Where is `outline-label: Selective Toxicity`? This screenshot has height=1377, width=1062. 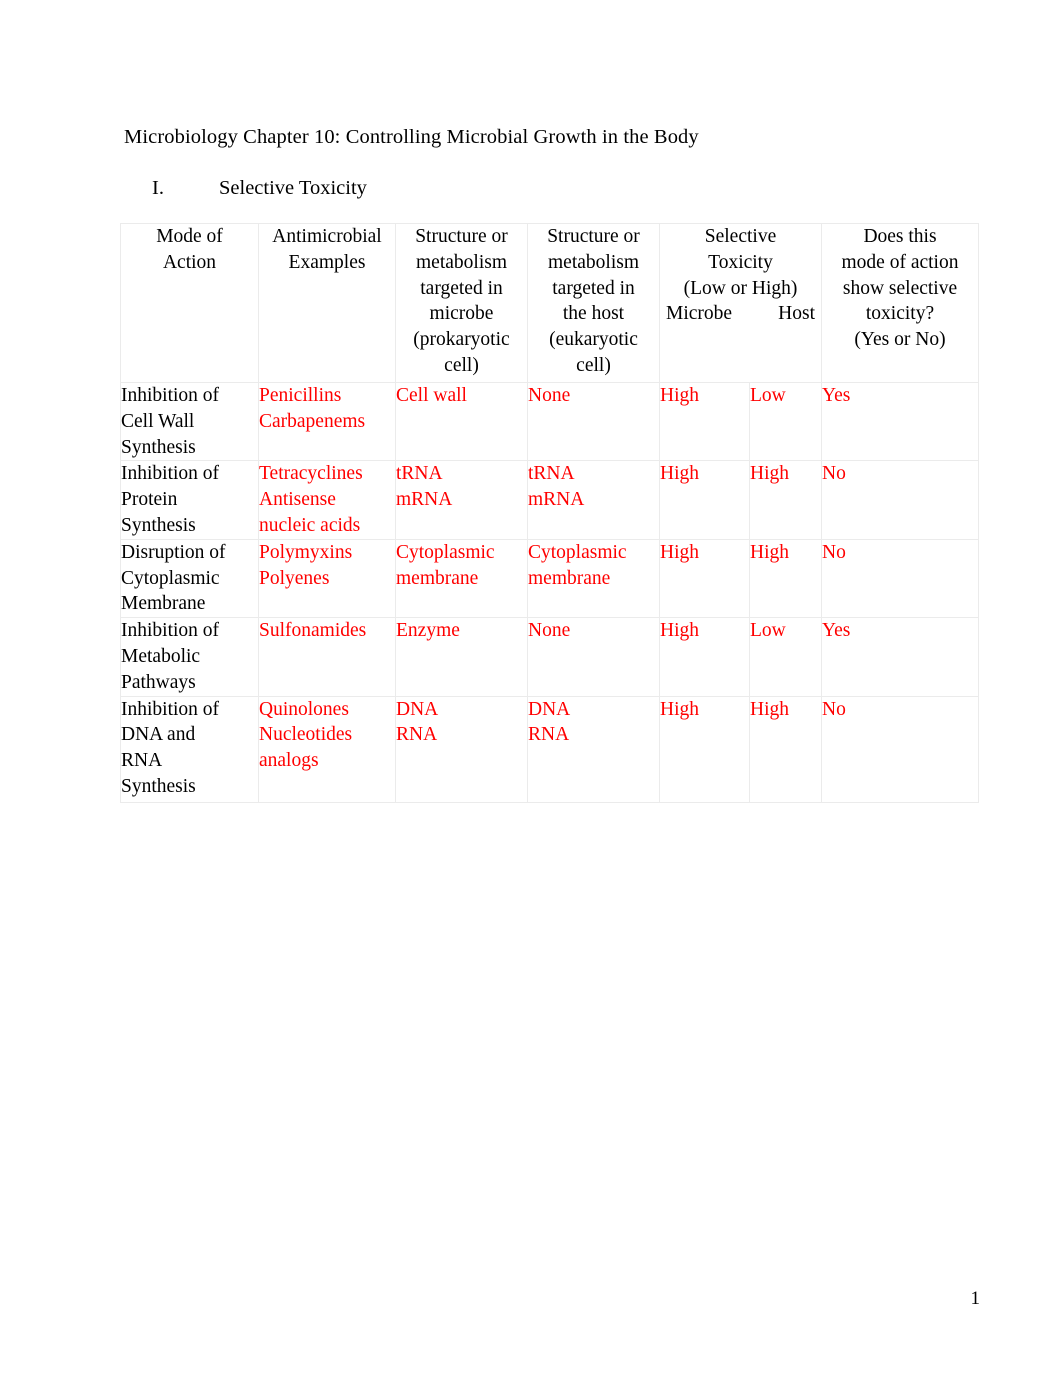
outline-label: Selective Toxicity is located at coordinates (293, 188).